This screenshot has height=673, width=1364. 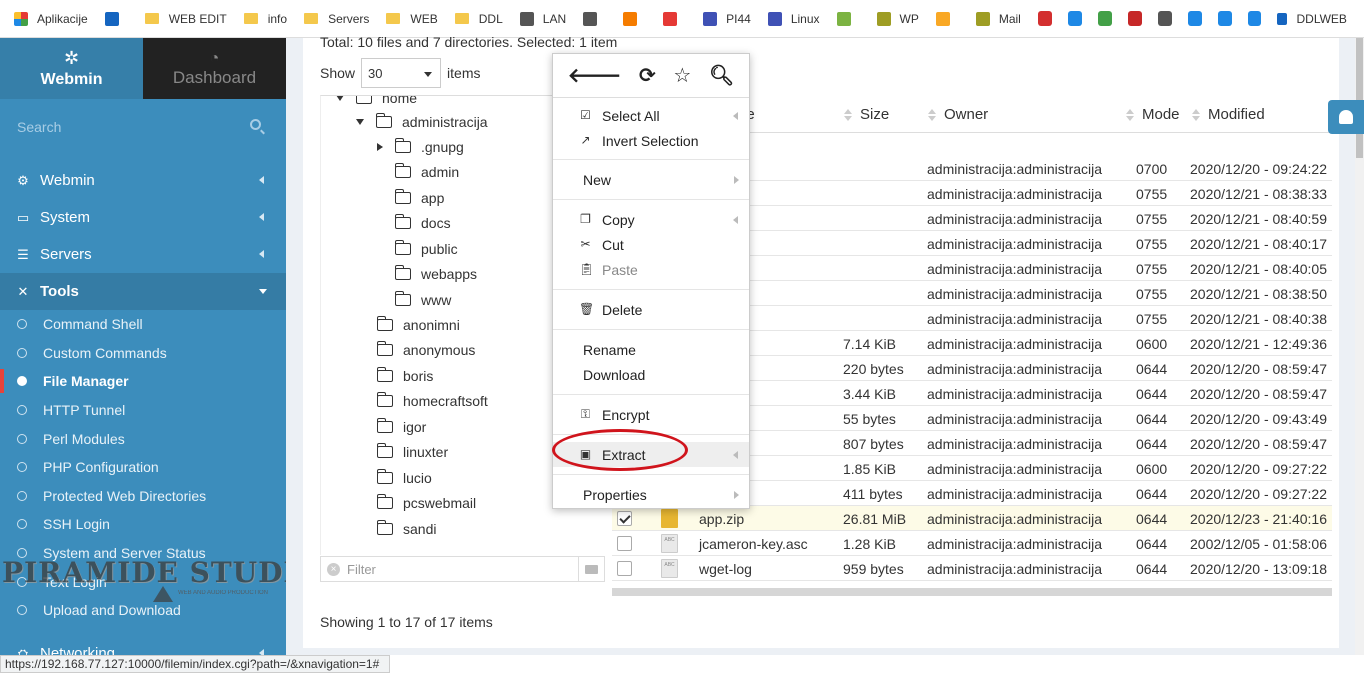 What do you see at coordinates (721, 75) in the screenshot?
I see `search-icon: 🔍︎` at bounding box center [721, 75].